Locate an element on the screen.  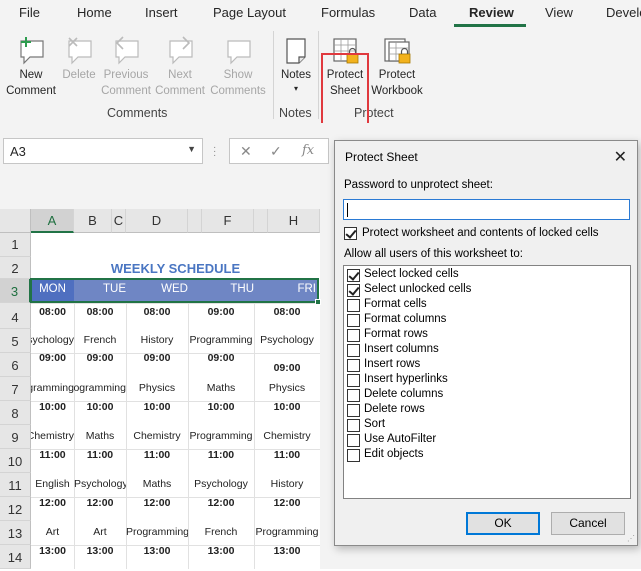
list-item: Format columns is located at coordinates (487, 320).